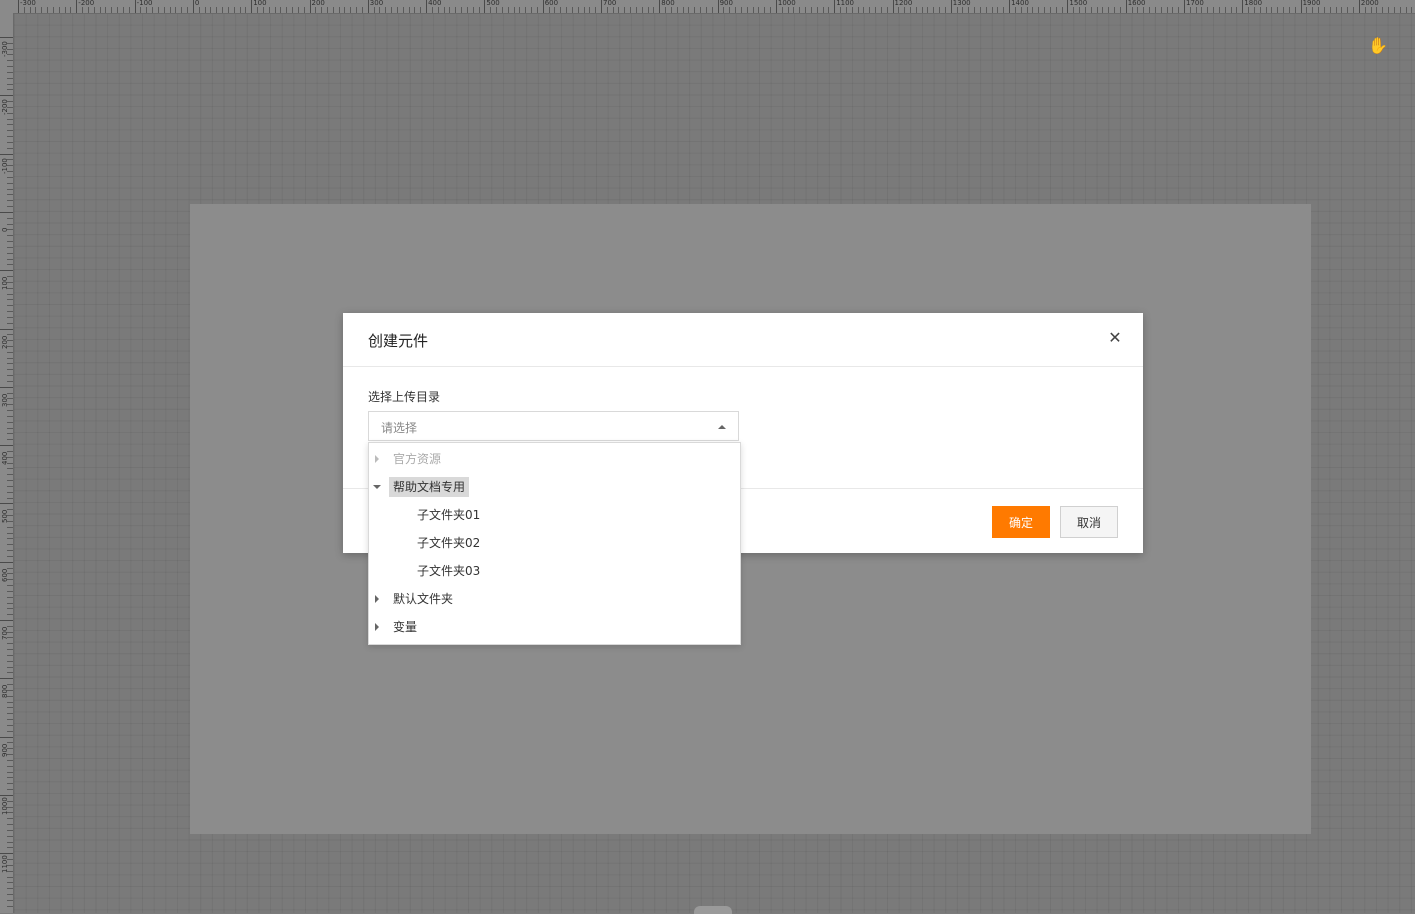 The image size is (1415, 914). What do you see at coordinates (5, 342) in the screenshot?
I see `ruler-label: 200` at bounding box center [5, 342].